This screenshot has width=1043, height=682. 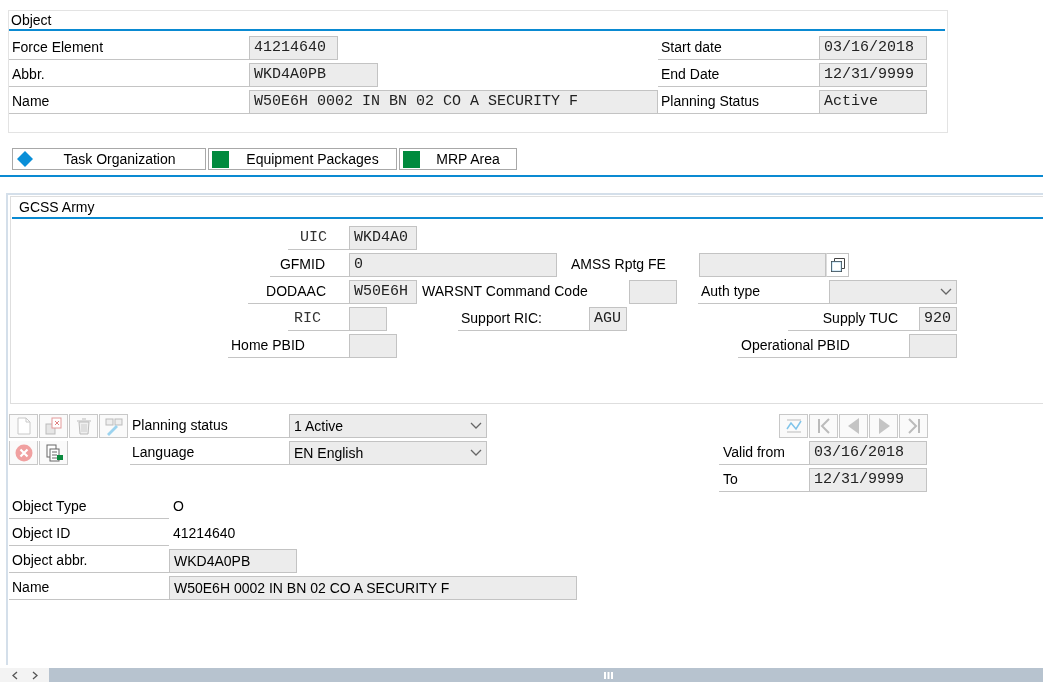 What do you see at coordinates (129, 102) in the screenshot?
I see `field-label: Name` at bounding box center [129, 102].